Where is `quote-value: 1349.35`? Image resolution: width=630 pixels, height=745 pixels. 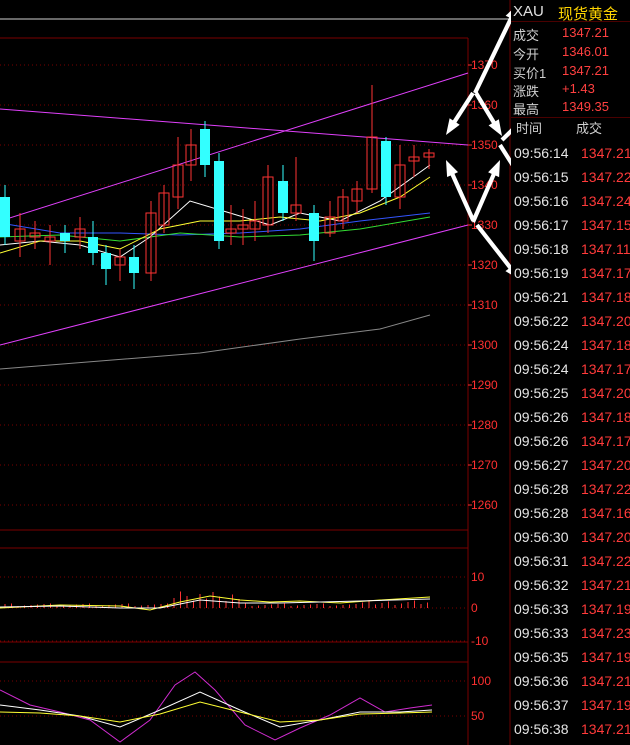 quote-value: 1349.35 is located at coordinates (585, 106).